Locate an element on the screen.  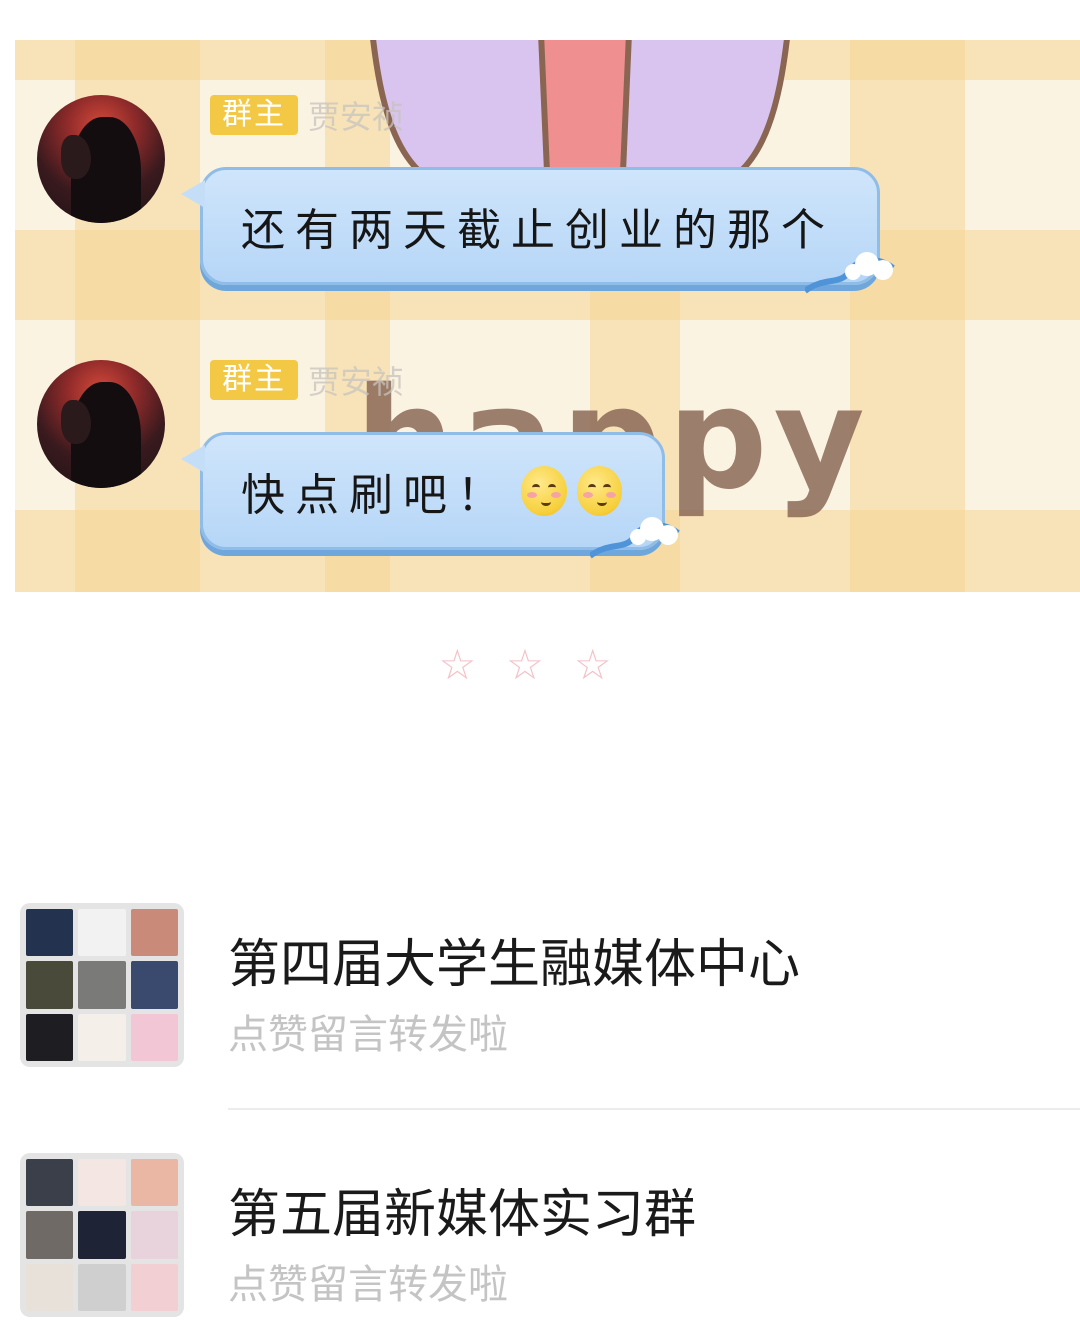
message-text: 快点刷吧！ is located at coordinates (376, 495).